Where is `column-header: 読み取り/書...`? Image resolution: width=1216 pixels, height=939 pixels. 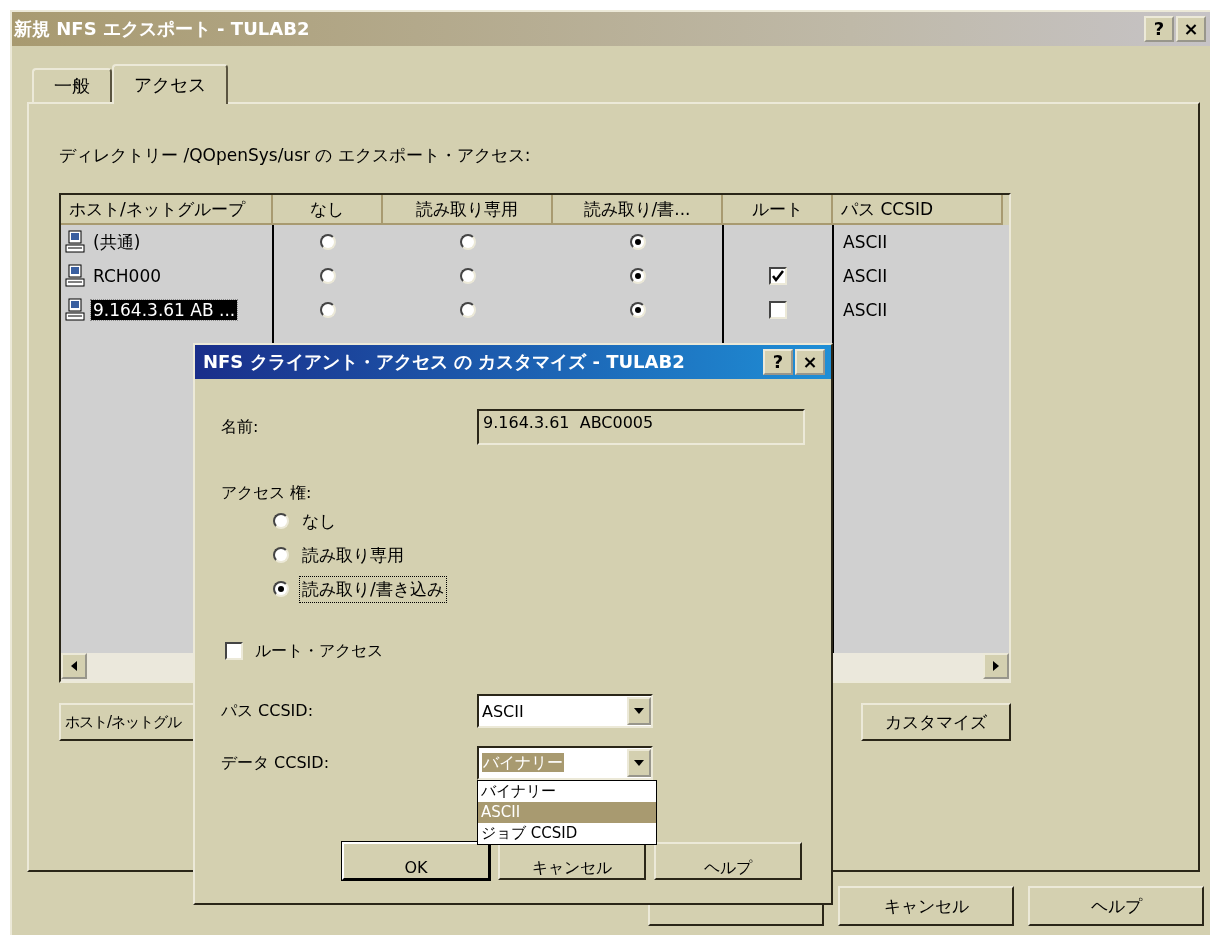
column-header: 読み取り/書... is located at coordinates (638, 210).